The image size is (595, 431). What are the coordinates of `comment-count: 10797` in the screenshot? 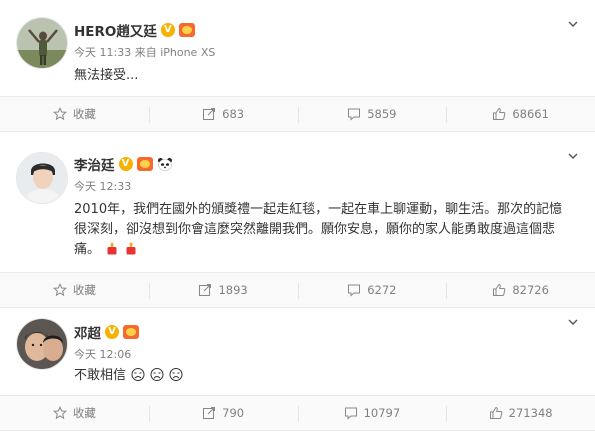 It's located at (382, 413).